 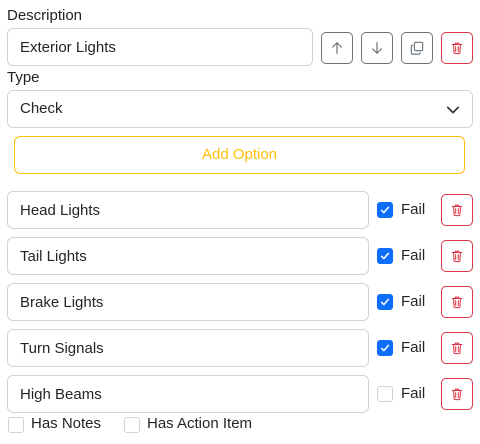 I want to click on type-select-value: Check, so click(x=41, y=108).